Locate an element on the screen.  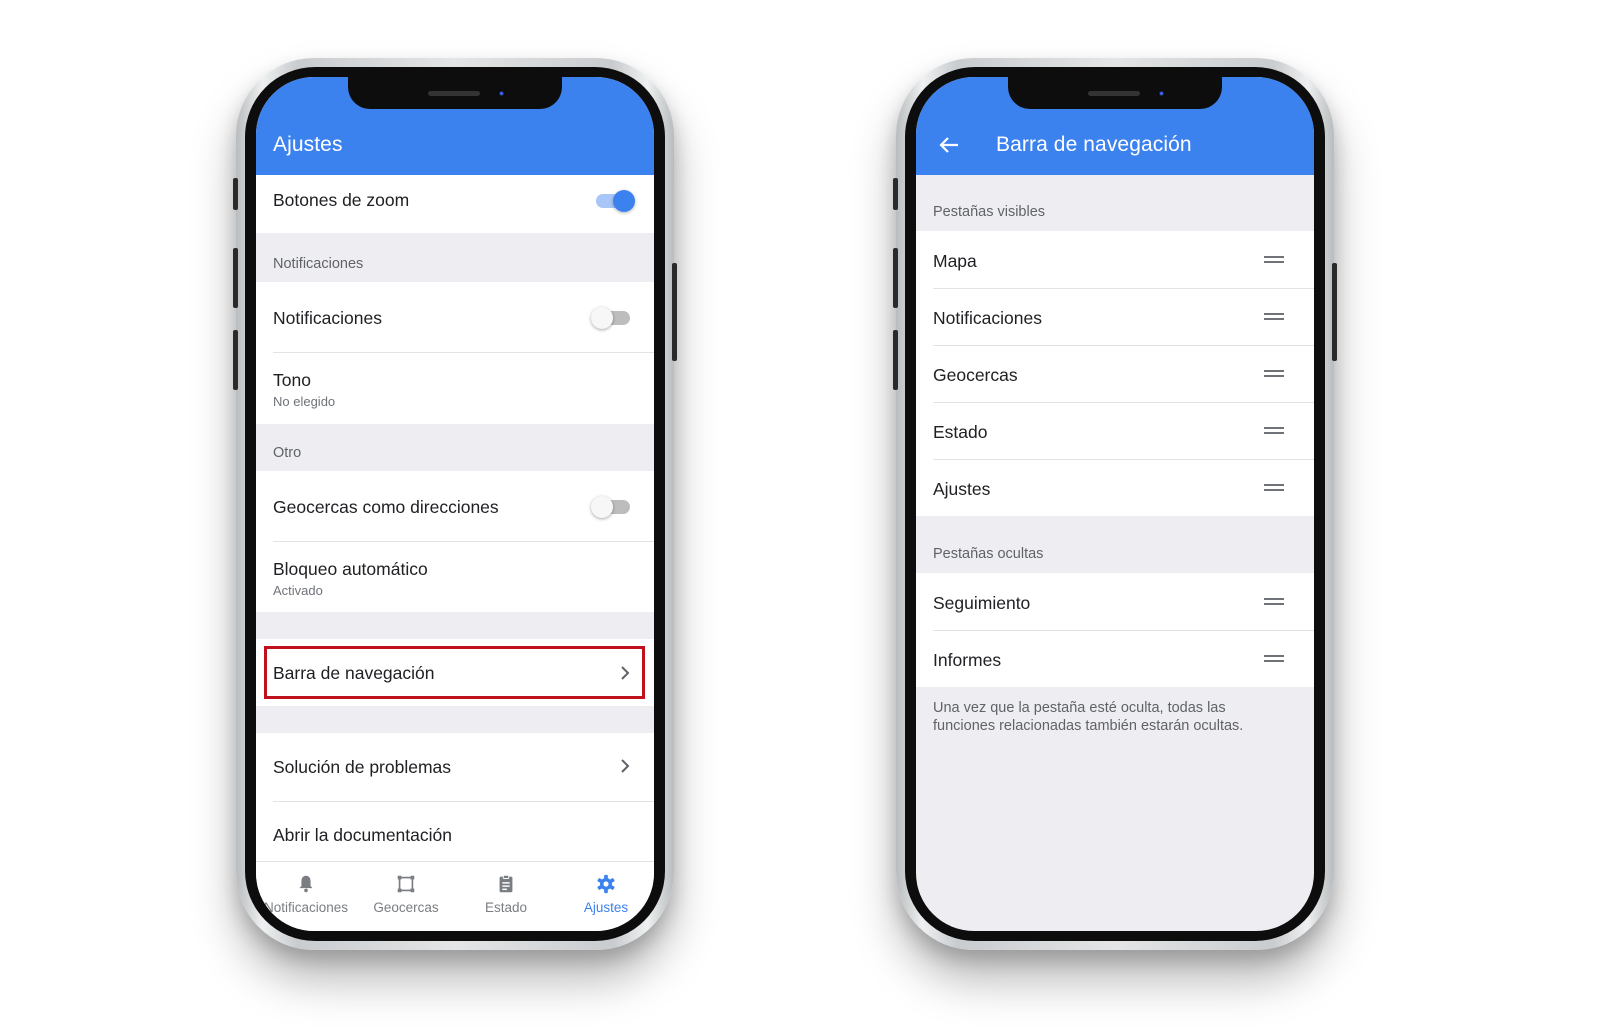
zoom-buttons-toggle is located at coordinates (615, 201).